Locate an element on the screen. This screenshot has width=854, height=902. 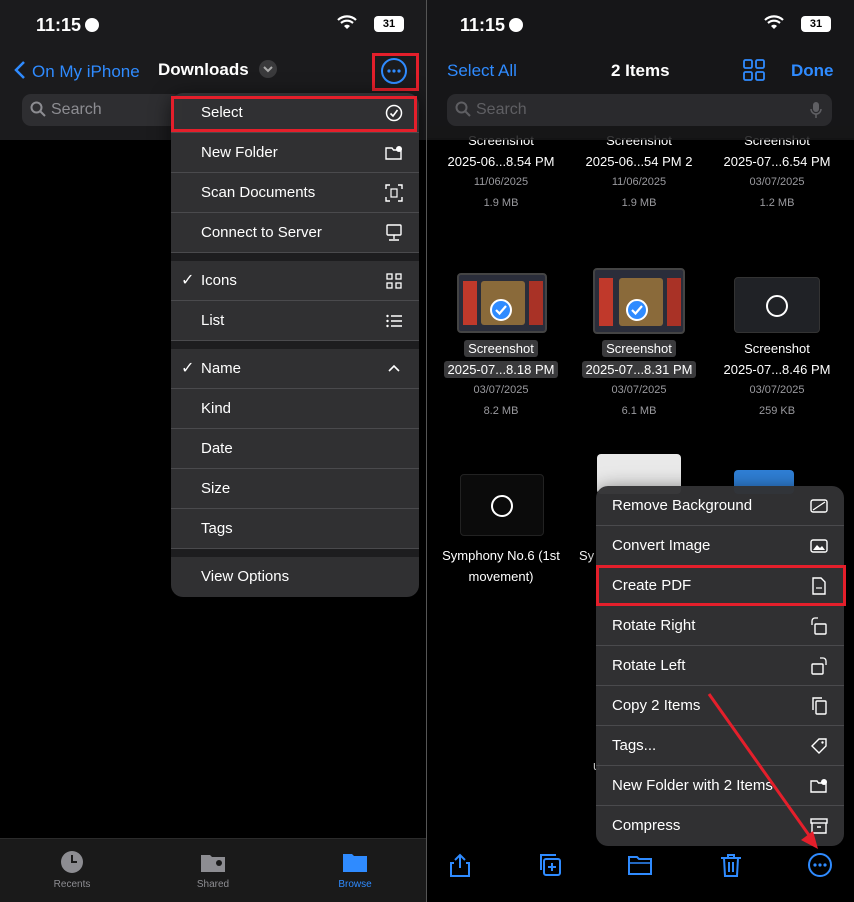
microphone-icon is located at coordinates (816, 110).